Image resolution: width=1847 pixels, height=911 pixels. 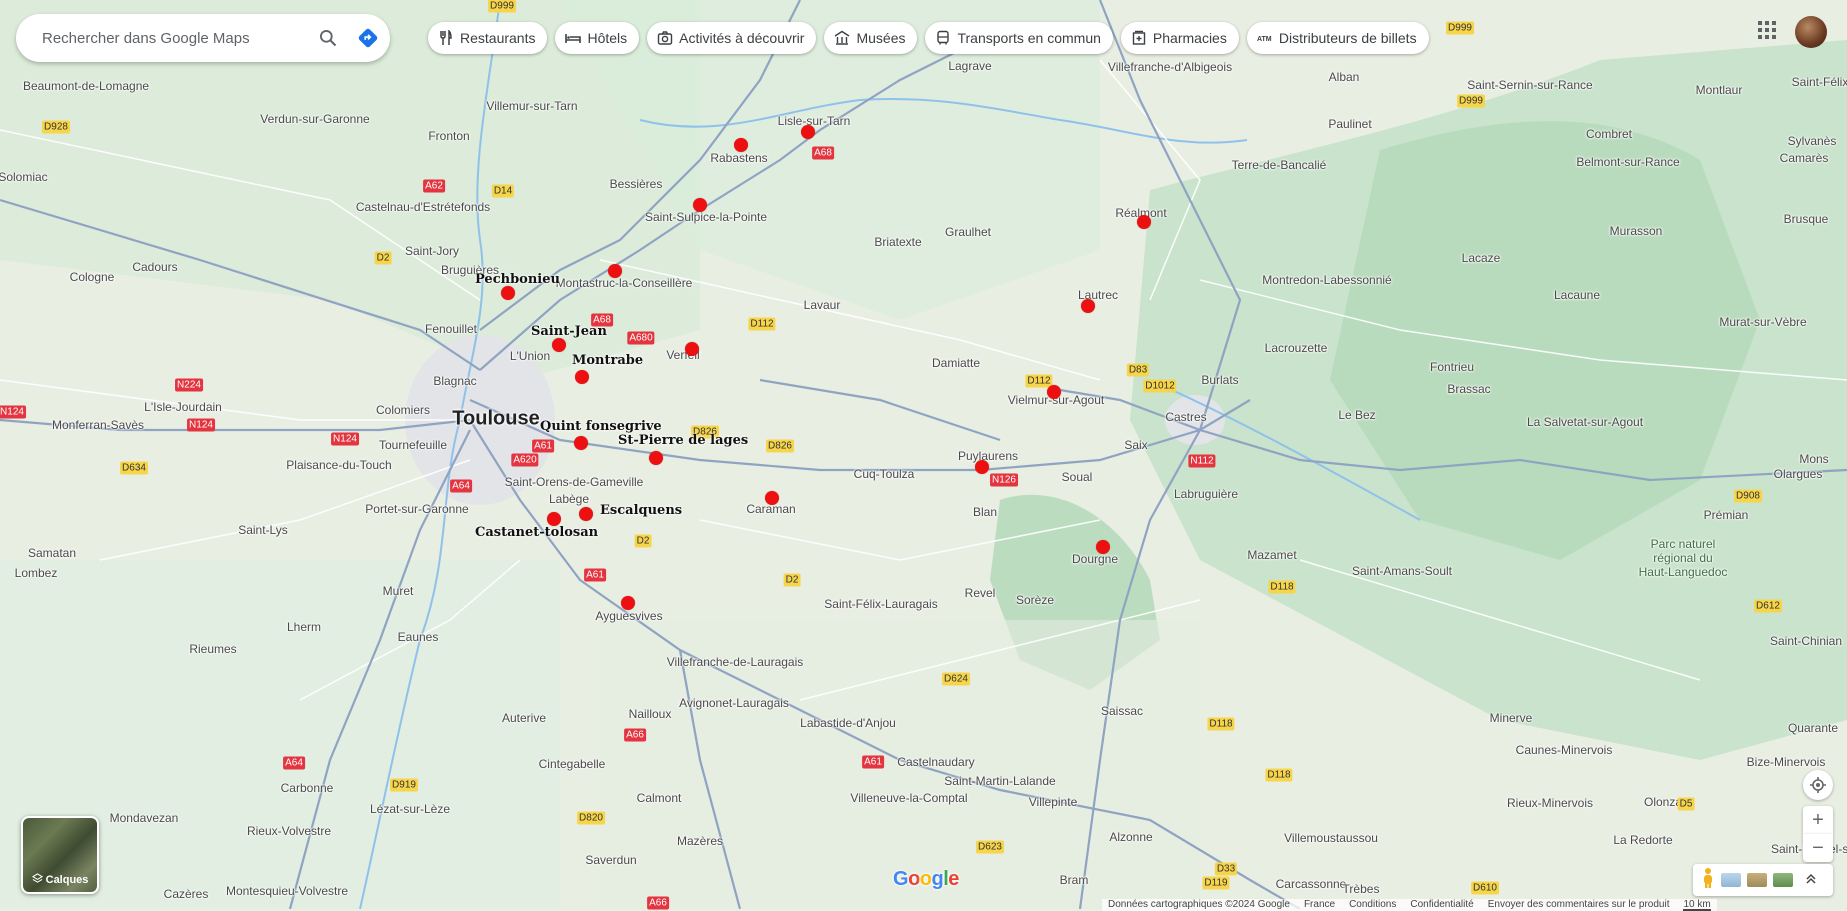 What do you see at coordinates (1220, 380) in the screenshot?
I see `place-label: Burlats` at bounding box center [1220, 380].